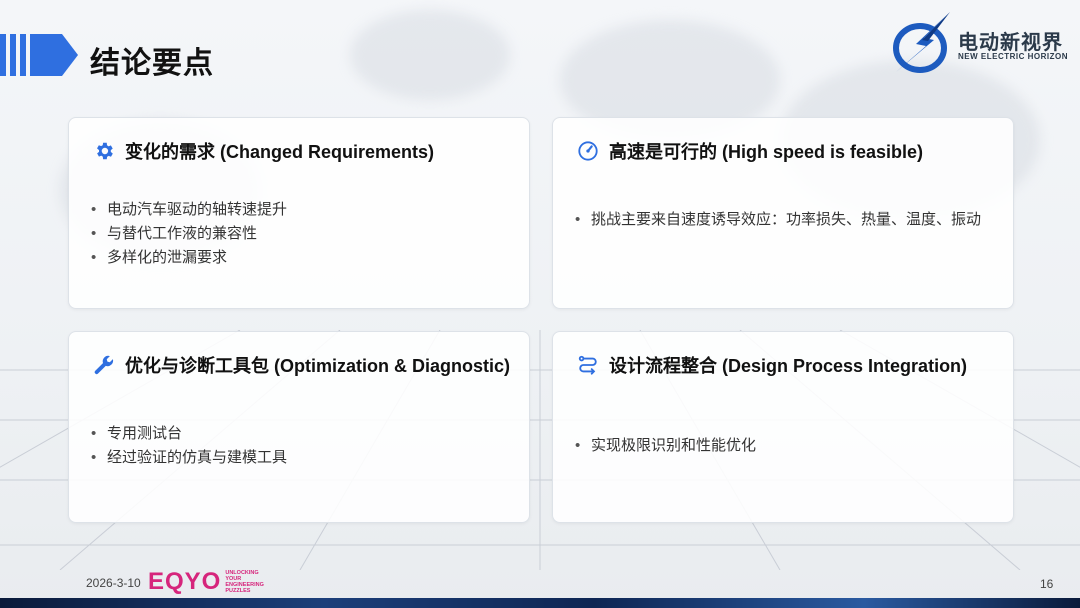  I want to click on logo-name: 电动新视界, so click(1010, 43).